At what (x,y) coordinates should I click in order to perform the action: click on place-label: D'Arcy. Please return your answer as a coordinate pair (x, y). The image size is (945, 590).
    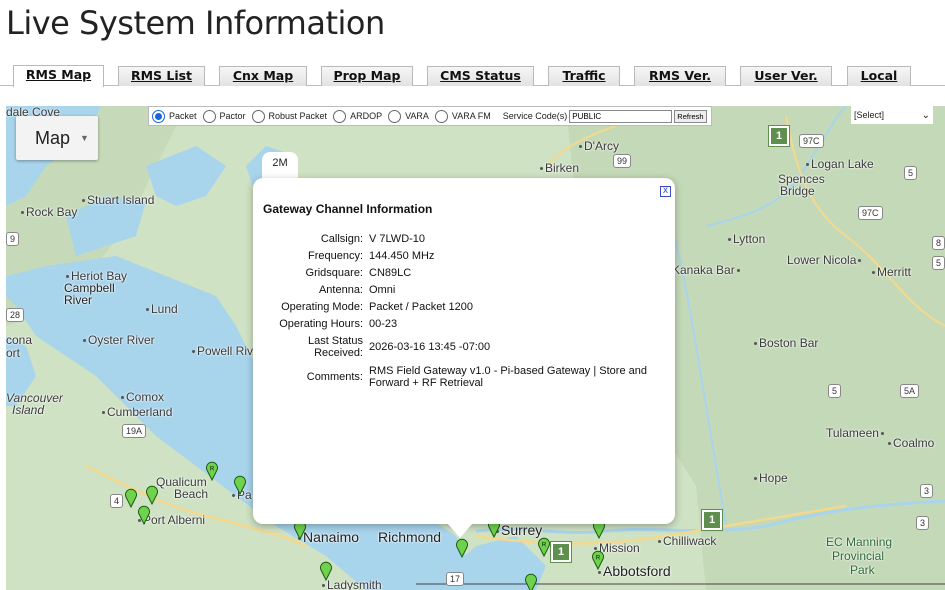
    Looking at the image, I should click on (599, 146).